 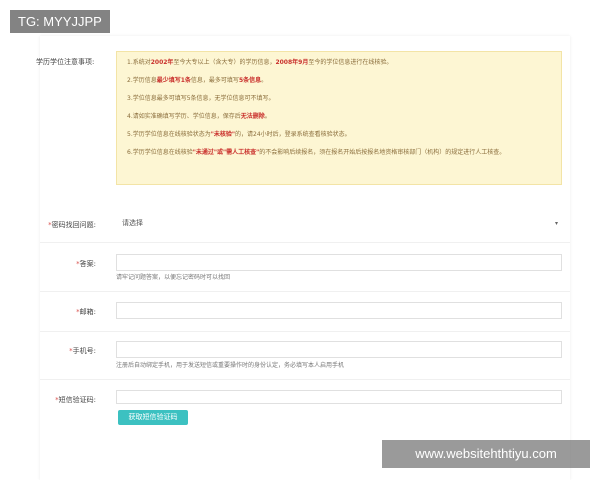 What do you see at coordinates (173, 277) in the screenshot?
I see `answer-hint: 请牢记问题答案，以便忘记密码时可以找回` at bounding box center [173, 277].